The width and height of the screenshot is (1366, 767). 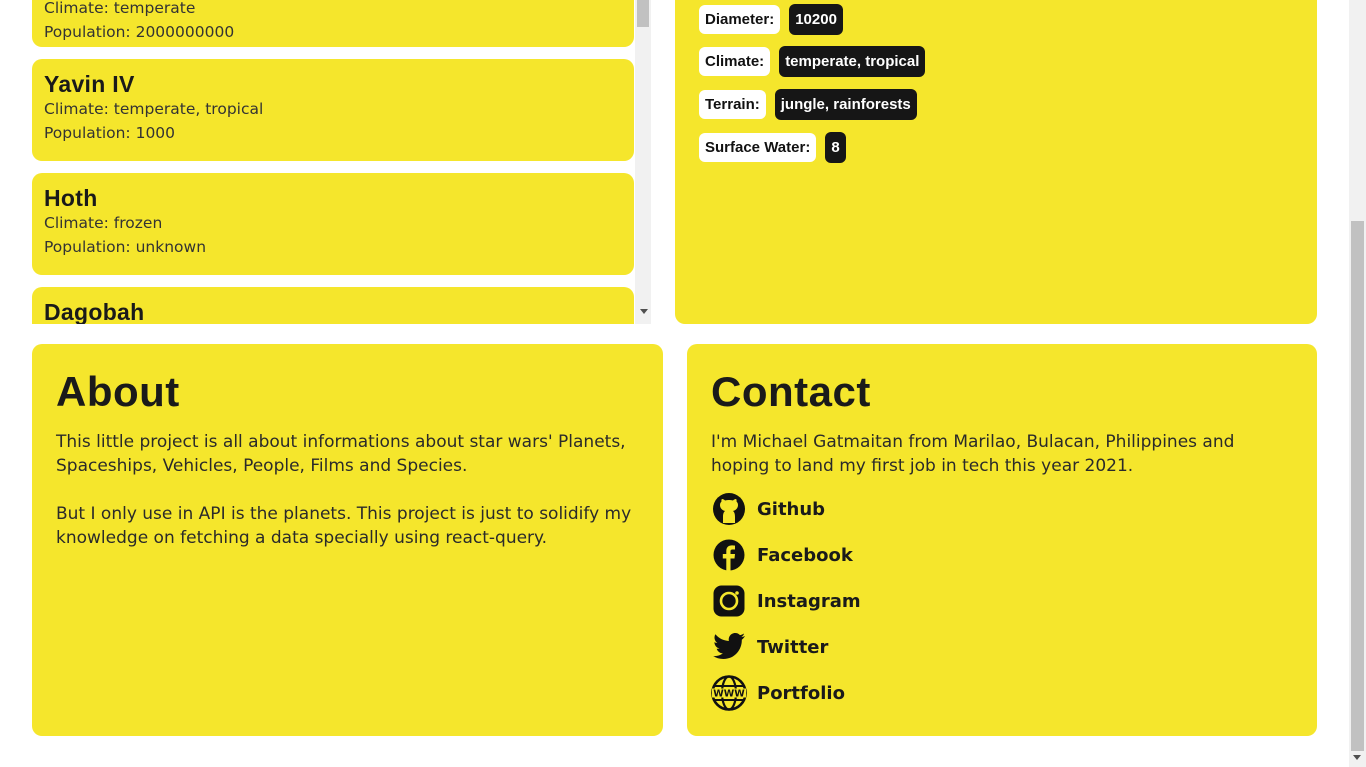 I want to click on scrollbar-thumb, so click(x=643, y=13).